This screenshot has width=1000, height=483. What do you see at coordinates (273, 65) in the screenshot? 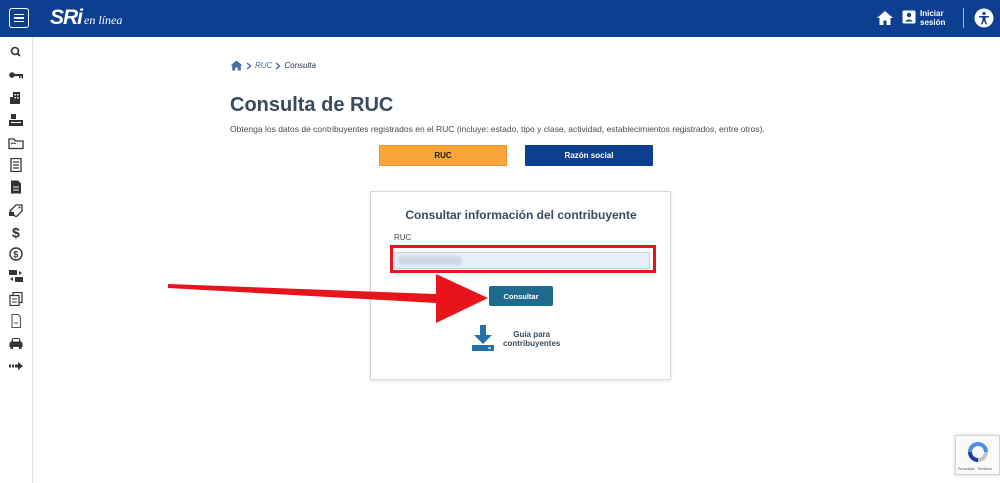
I see `breadcrumb: RUC Consulta` at bounding box center [273, 65].